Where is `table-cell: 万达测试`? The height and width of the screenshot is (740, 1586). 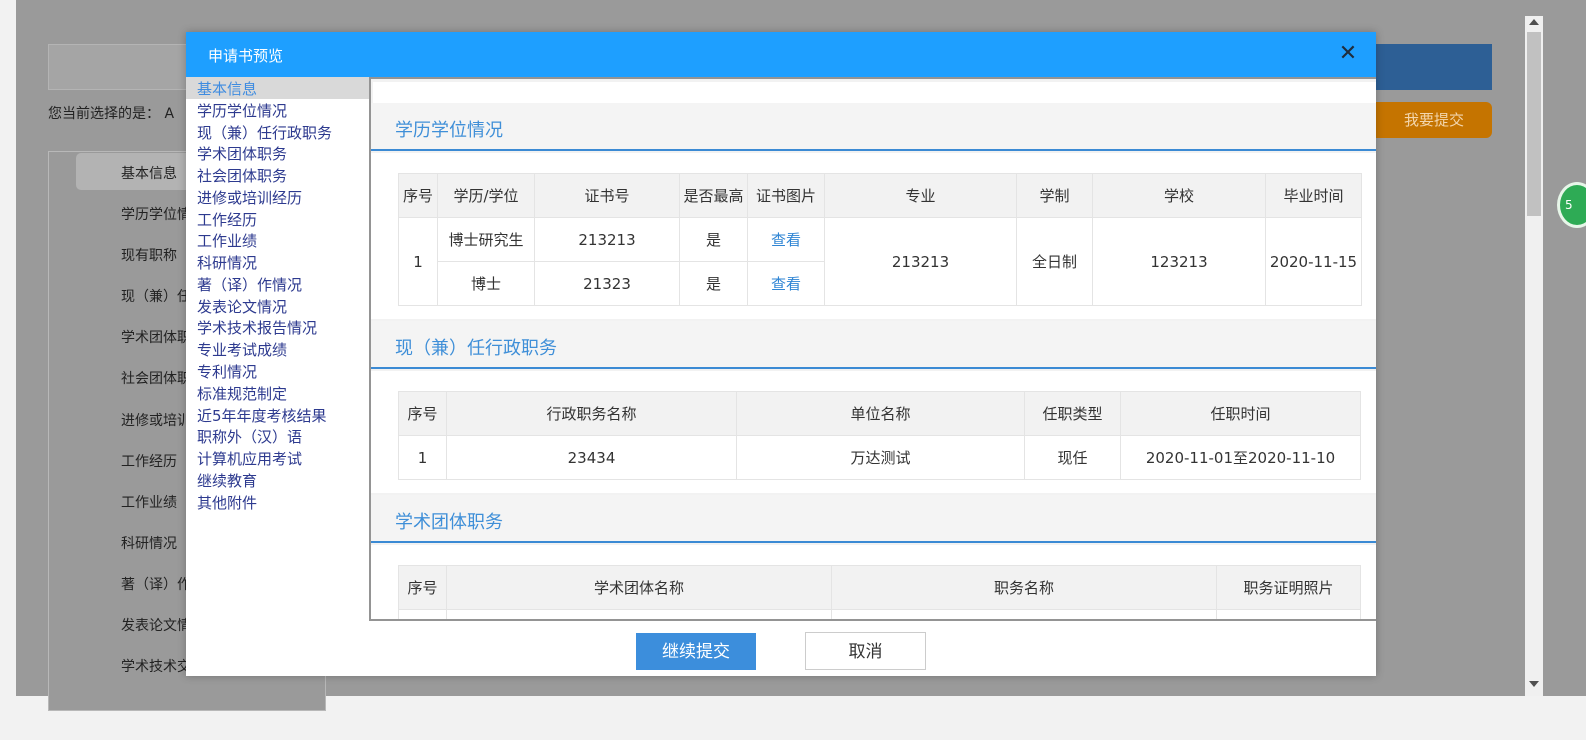 table-cell: 万达测试 is located at coordinates (880, 457).